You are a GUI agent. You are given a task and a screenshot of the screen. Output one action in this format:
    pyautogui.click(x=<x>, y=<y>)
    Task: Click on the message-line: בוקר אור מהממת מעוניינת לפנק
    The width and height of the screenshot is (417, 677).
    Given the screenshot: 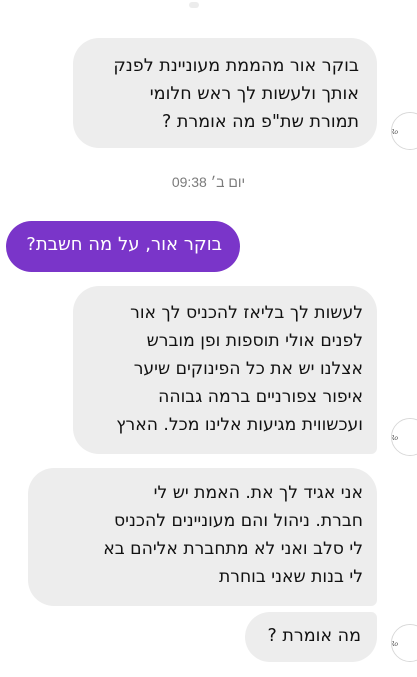 What is the action you would take?
    pyautogui.click(x=236, y=66)
    